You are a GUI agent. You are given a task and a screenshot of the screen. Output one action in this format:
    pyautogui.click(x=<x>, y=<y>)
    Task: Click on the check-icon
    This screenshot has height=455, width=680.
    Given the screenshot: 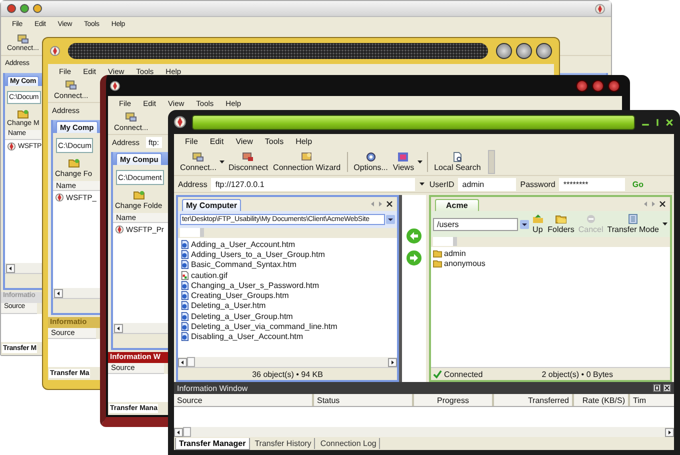 What is the action you would take?
    pyautogui.click(x=437, y=374)
    